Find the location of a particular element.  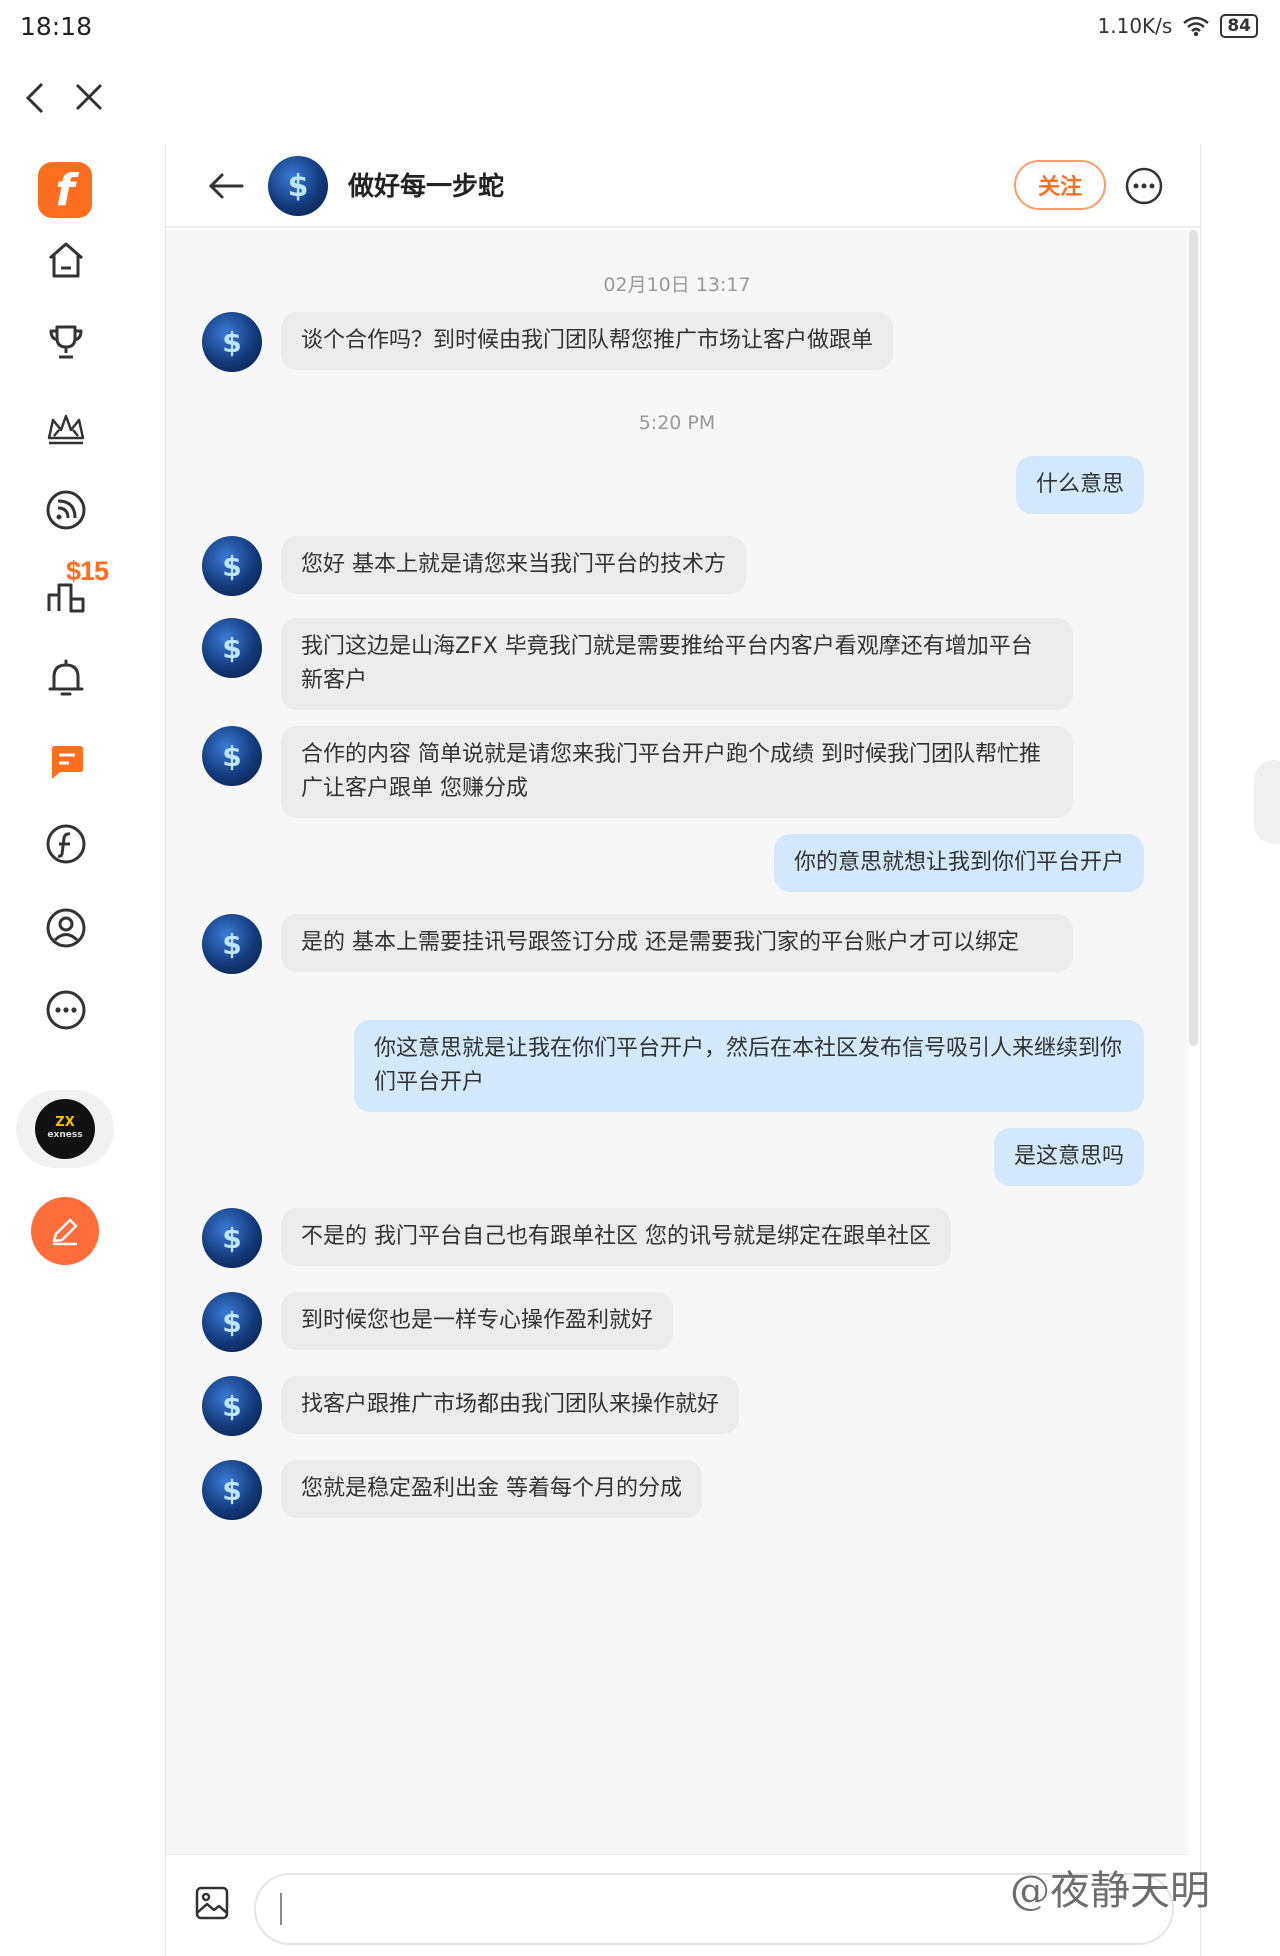

follow-button: 关注 is located at coordinates (1060, 185).